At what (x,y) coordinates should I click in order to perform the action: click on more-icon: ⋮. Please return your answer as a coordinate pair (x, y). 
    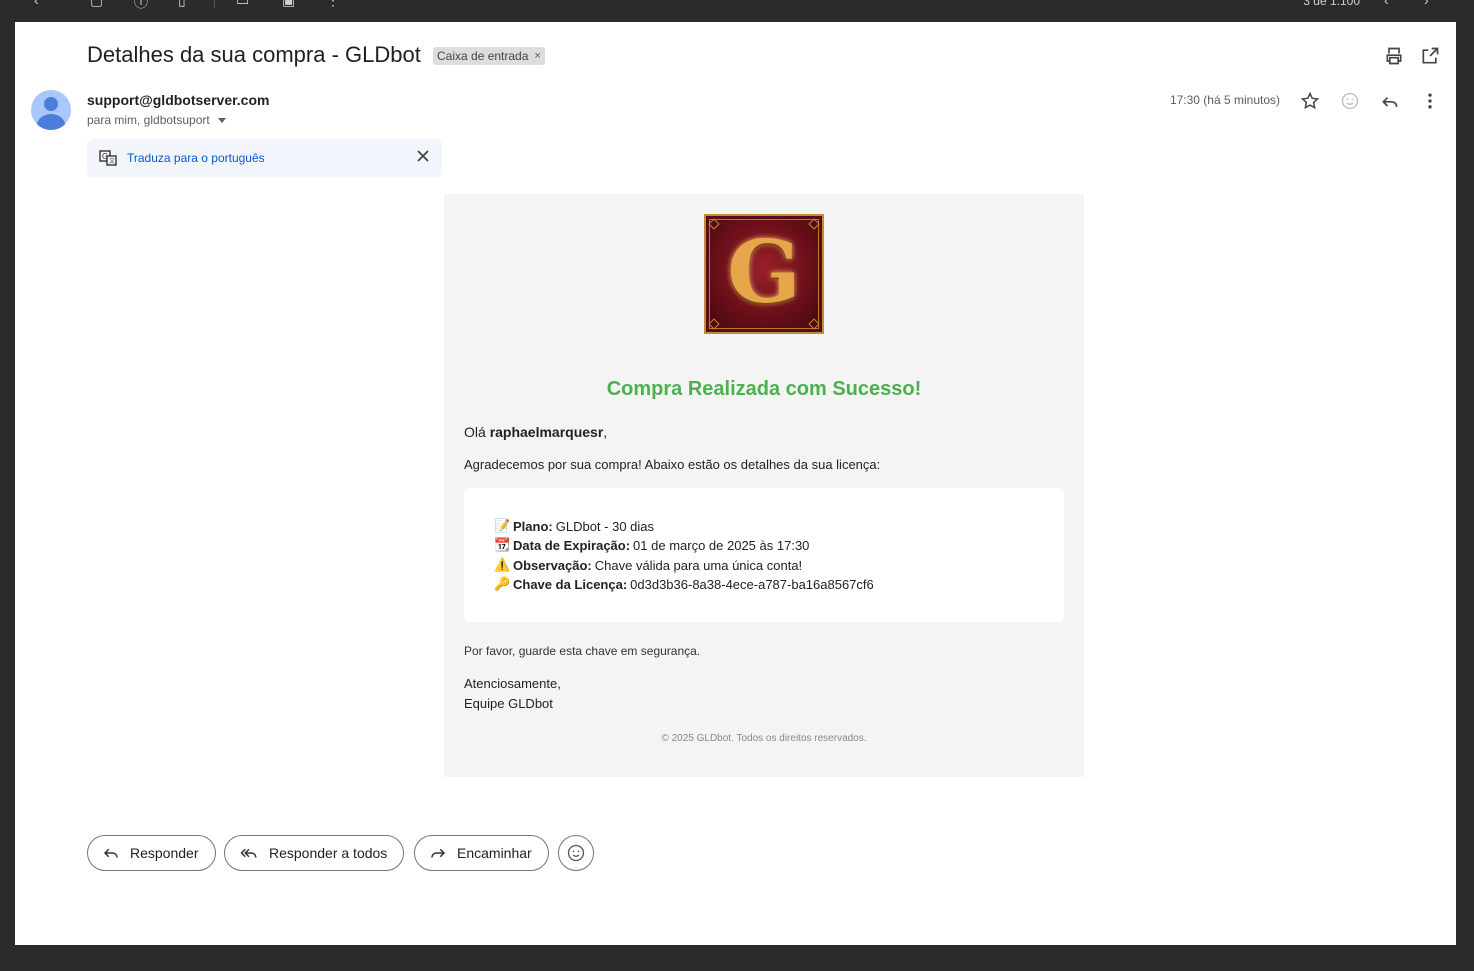
    Looking at the image, I should click on (334, 4).